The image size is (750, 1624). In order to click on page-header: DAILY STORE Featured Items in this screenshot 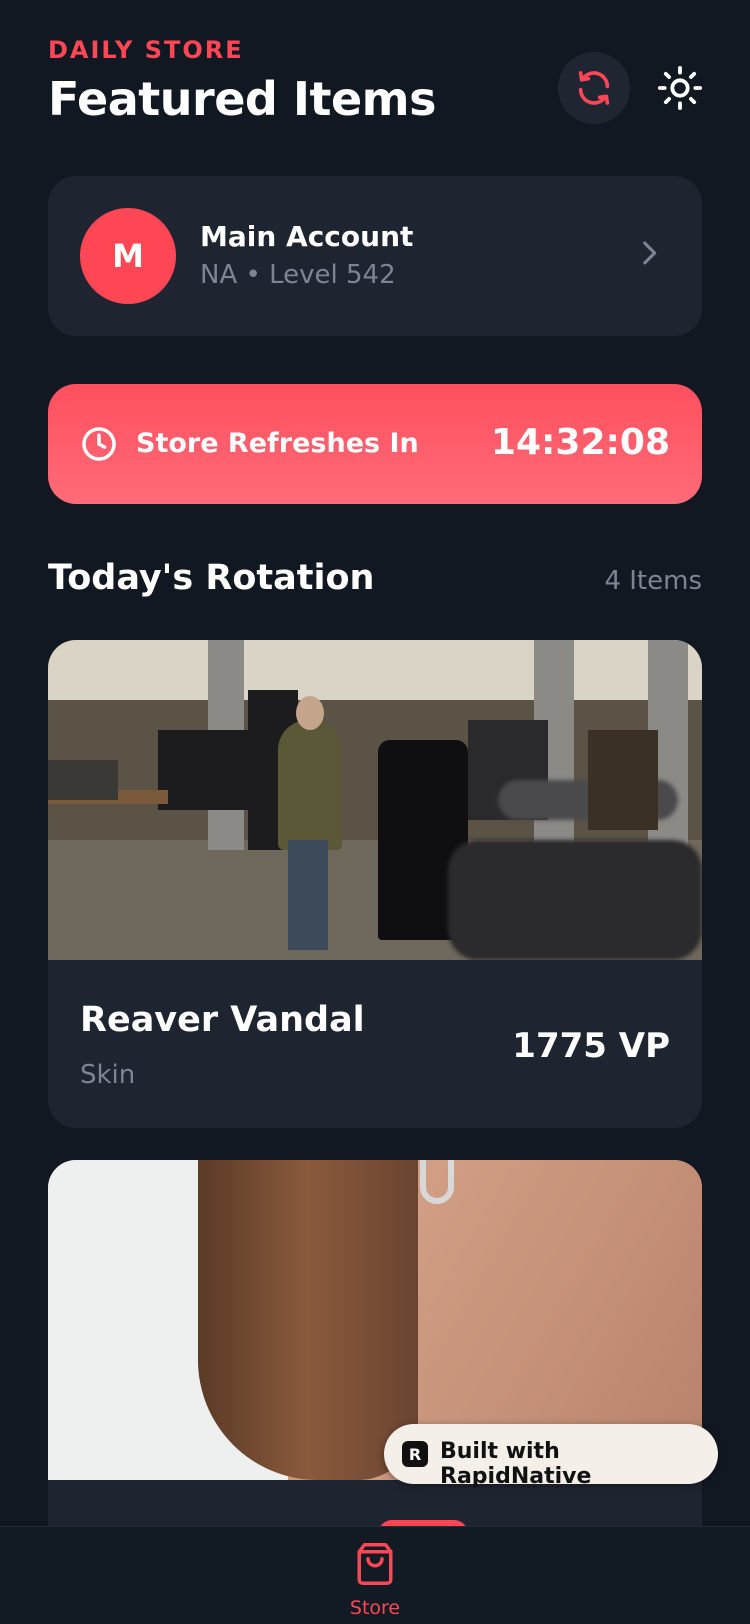, I will do `click(242, 81)`.